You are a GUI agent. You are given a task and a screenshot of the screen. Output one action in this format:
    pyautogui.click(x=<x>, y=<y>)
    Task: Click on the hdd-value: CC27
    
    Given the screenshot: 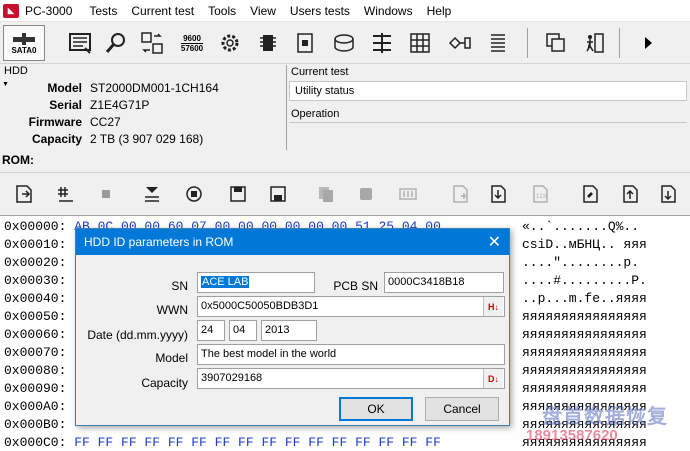 What is the action you would take?
    pyautogui.click(x=105, y=122)
    